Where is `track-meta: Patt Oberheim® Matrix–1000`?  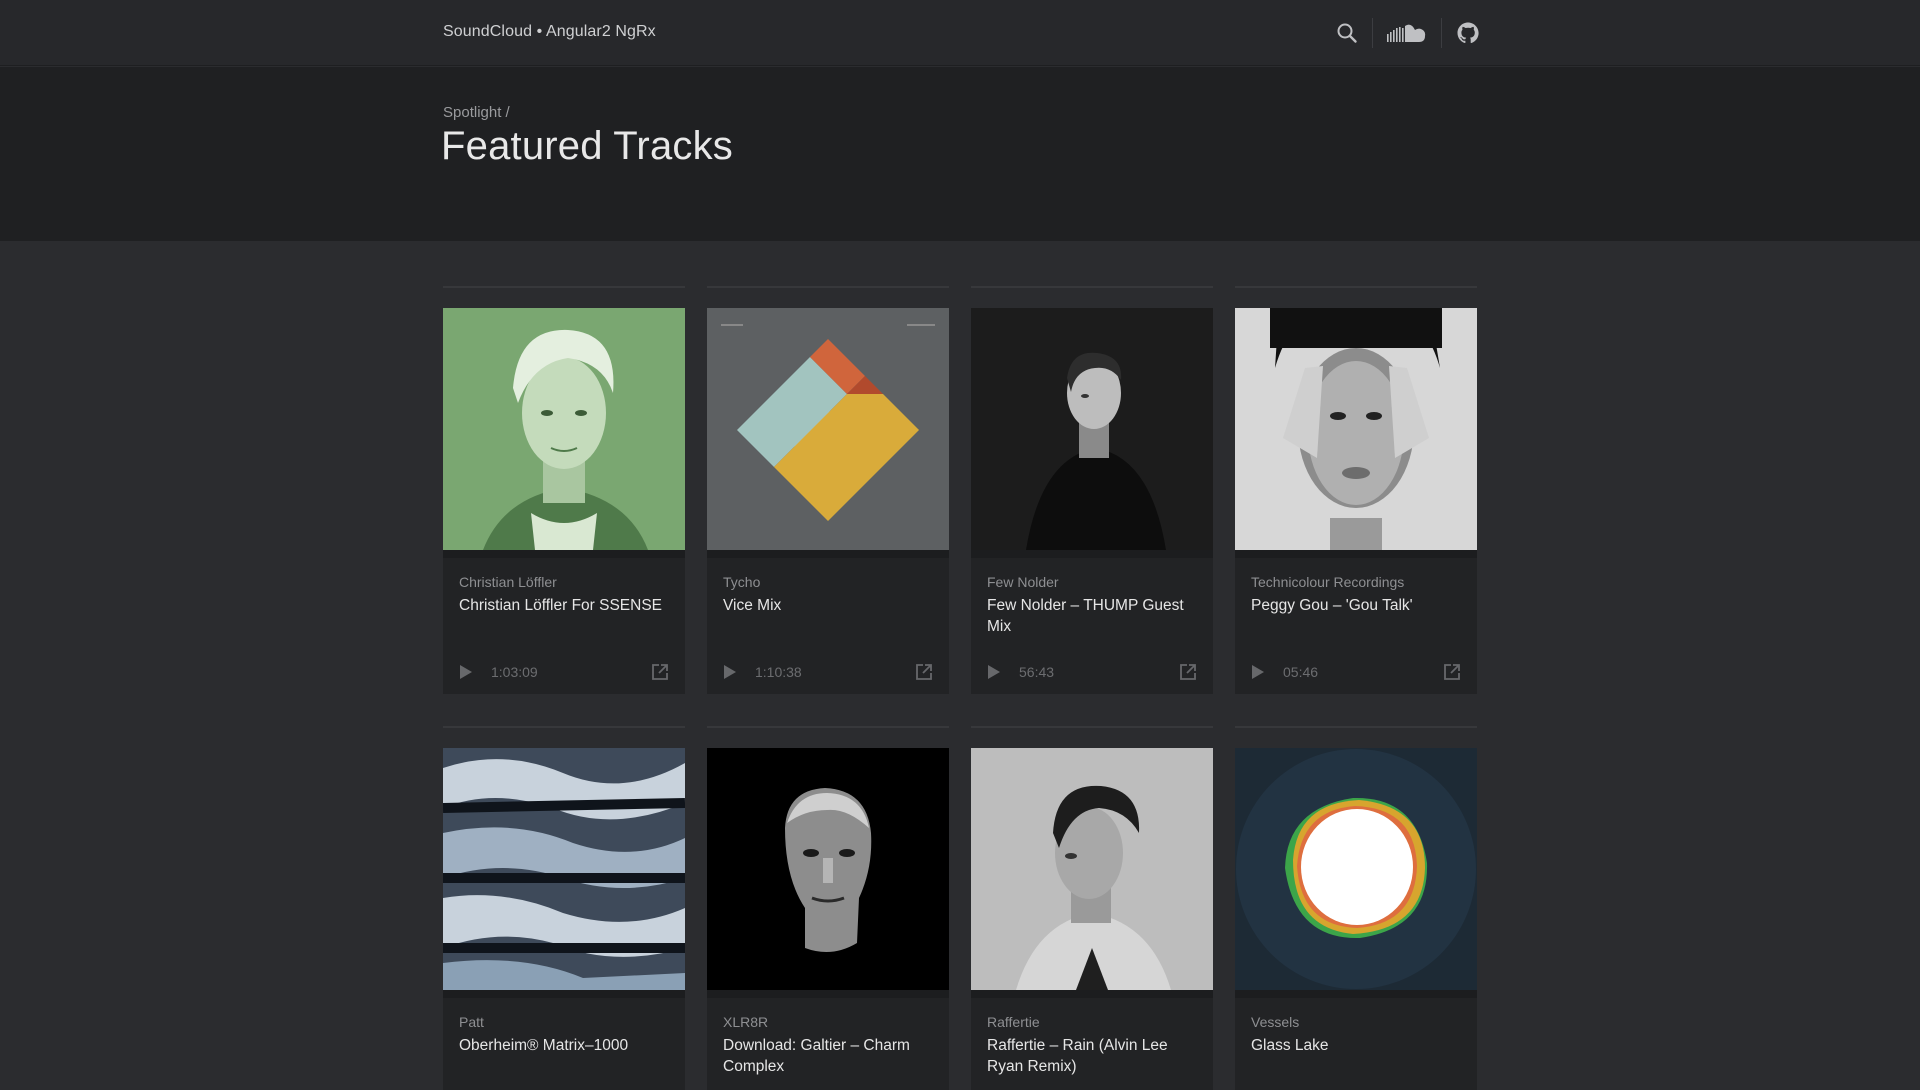 track-meta: Patt Oberheim® Matrix–1000 is located at coordinates (564, 1040).